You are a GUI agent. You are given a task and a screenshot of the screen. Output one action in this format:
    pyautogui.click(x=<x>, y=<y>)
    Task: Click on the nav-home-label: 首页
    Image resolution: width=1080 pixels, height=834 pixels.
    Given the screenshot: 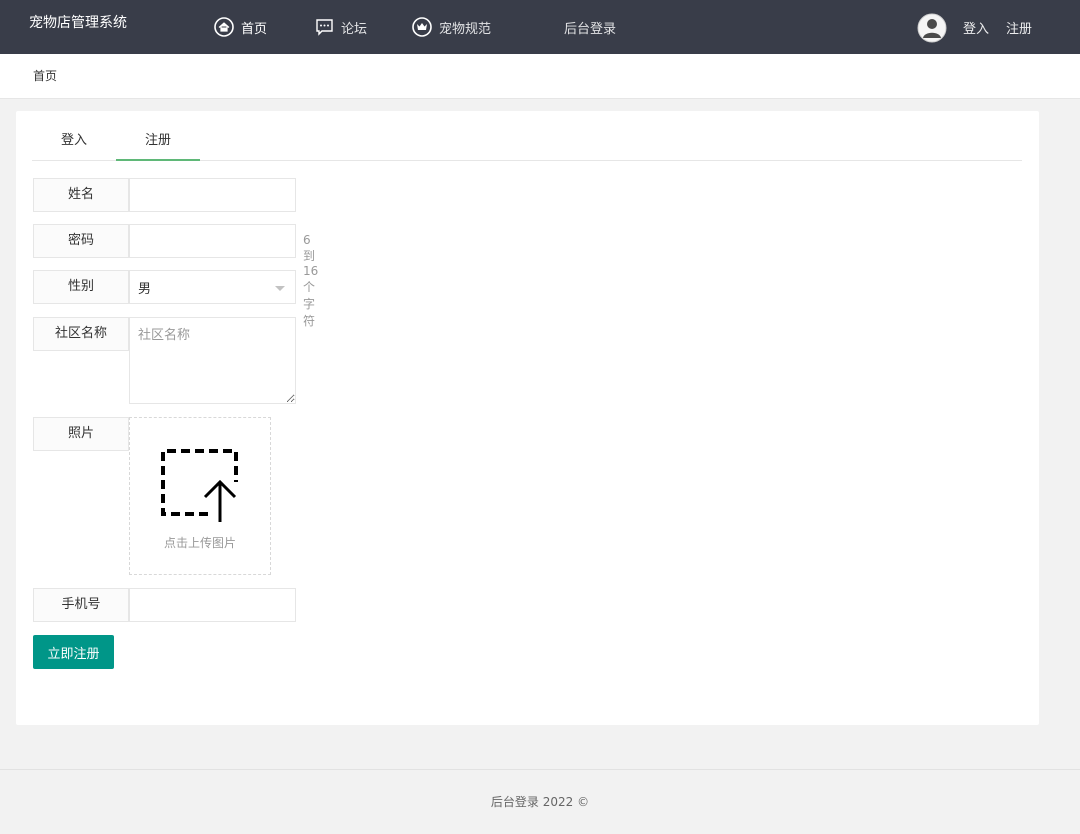 What is the action you would take?
    pyautogui.click(x=254, y=29)
    